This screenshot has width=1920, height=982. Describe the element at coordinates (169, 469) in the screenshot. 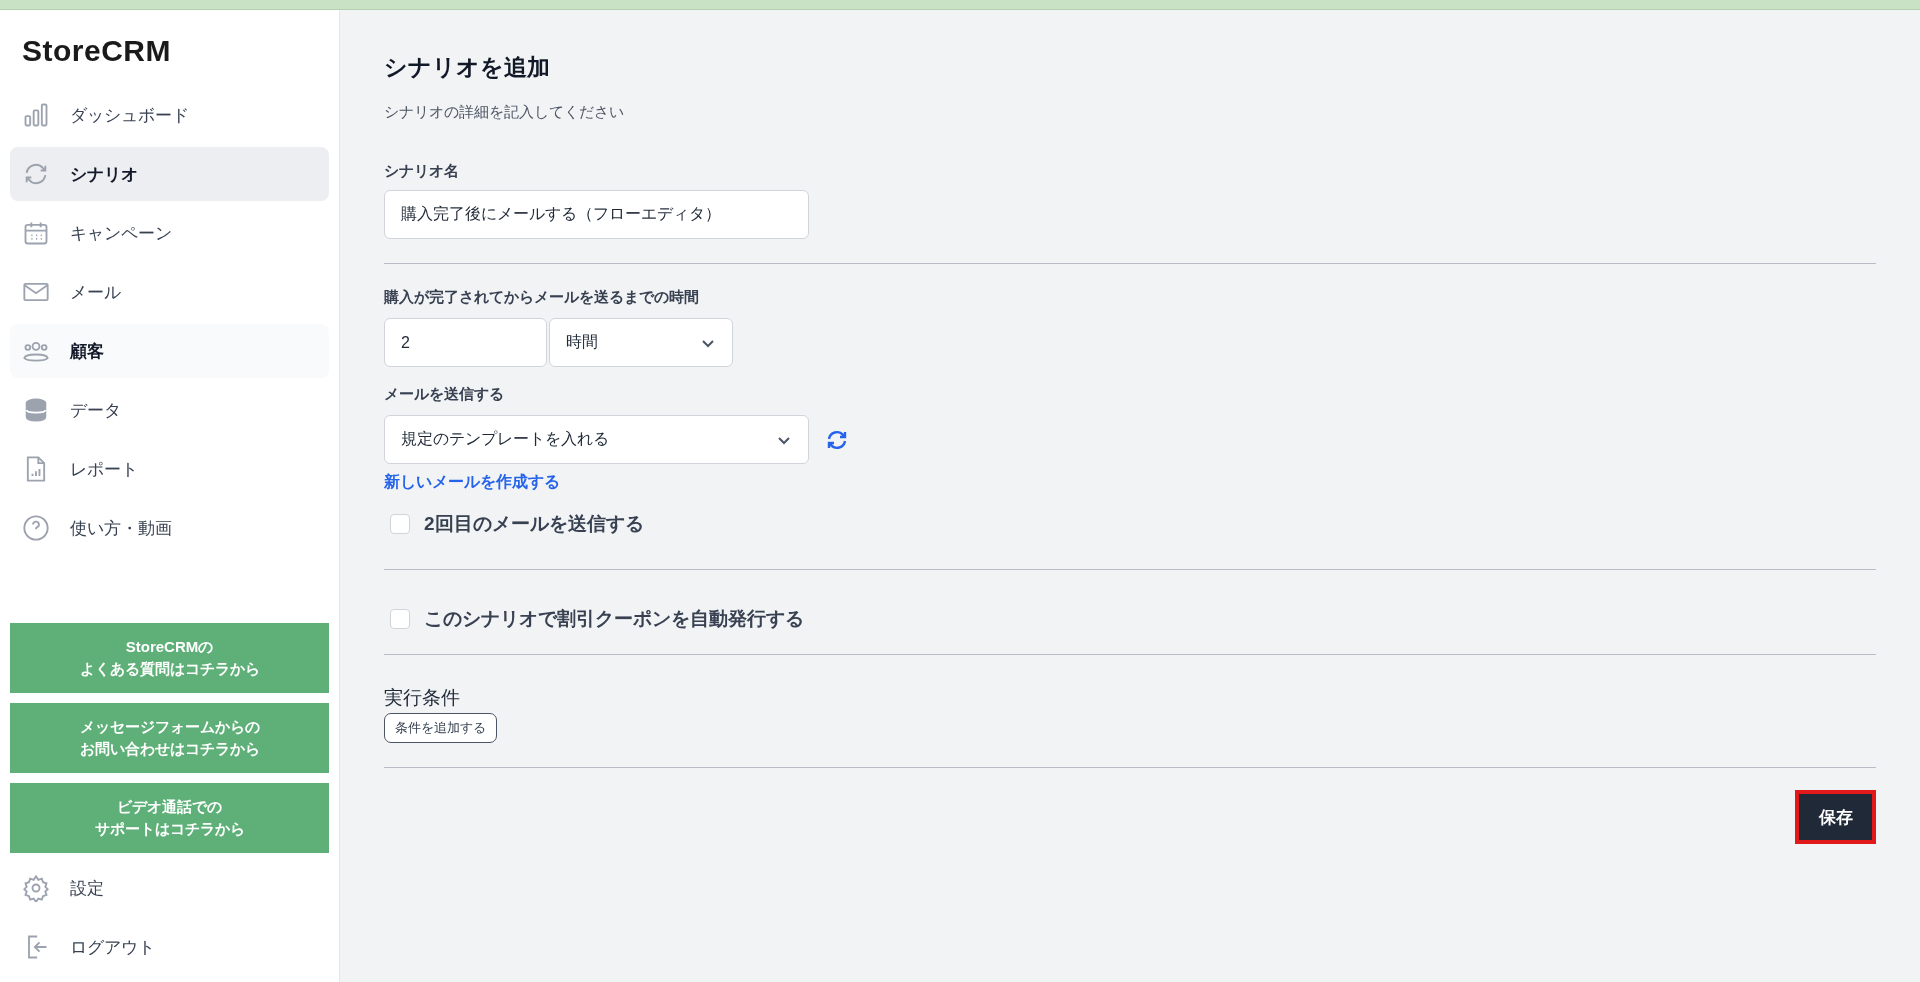

I see `sidebar-item: レポート` at that location.